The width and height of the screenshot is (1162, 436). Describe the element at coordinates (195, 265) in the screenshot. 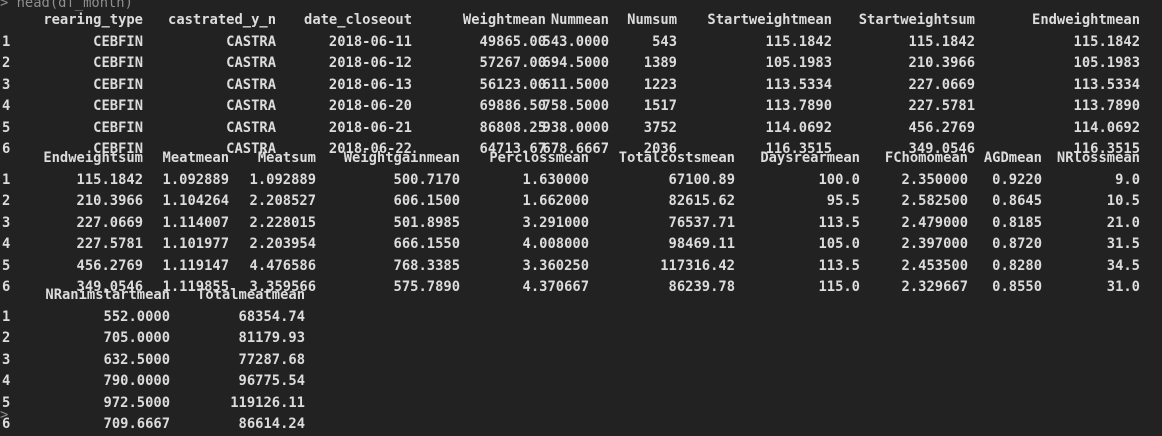

I see `table-cell: 1.119147` at that location.